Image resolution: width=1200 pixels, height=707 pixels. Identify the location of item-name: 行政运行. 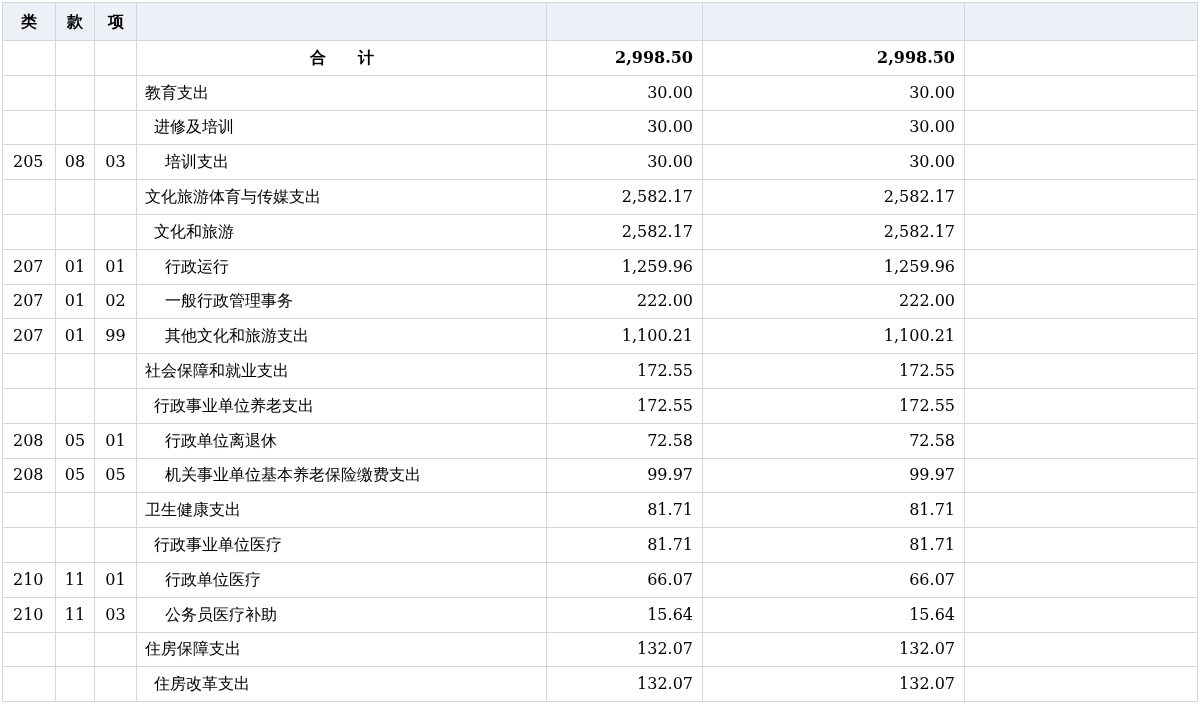
(197, 266).